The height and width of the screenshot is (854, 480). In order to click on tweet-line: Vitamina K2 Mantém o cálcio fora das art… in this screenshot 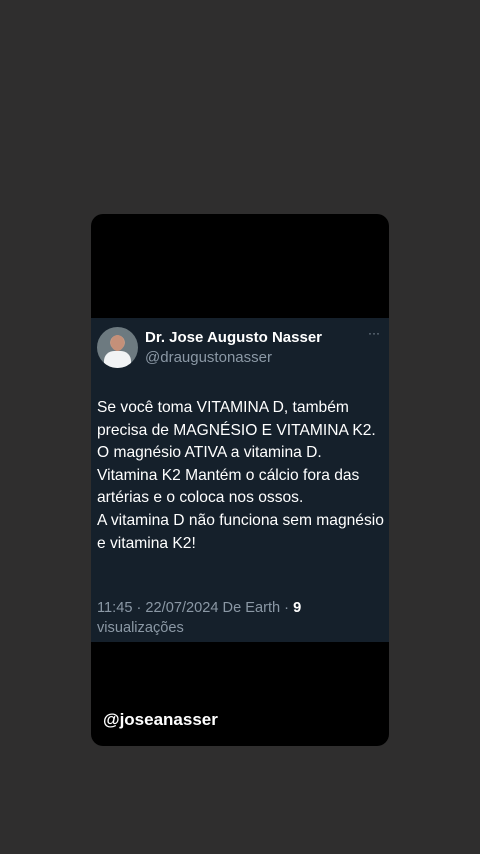, I will do `click(228, 486)`.